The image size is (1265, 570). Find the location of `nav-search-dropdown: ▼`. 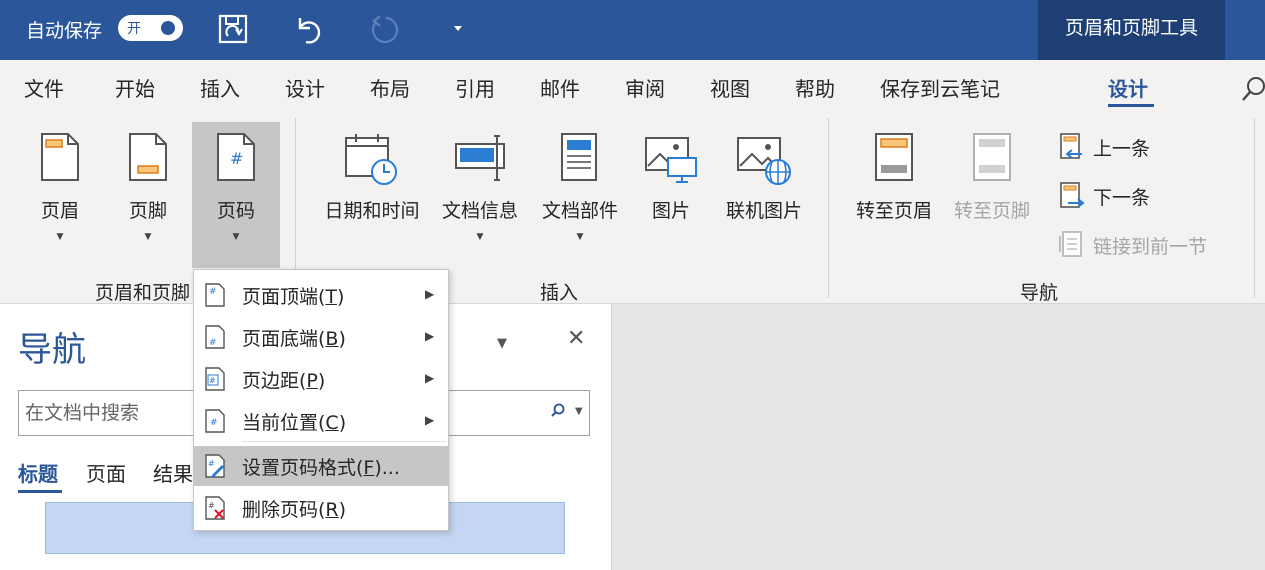

nav-search-dropdown: ▼ is located at coordinates (579, 411).